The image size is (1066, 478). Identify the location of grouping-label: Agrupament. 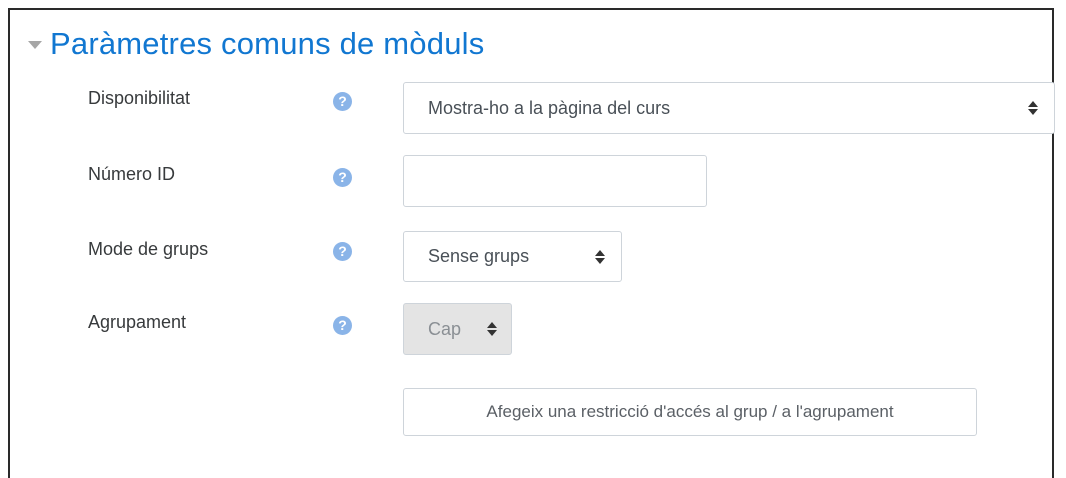
(137, 322).